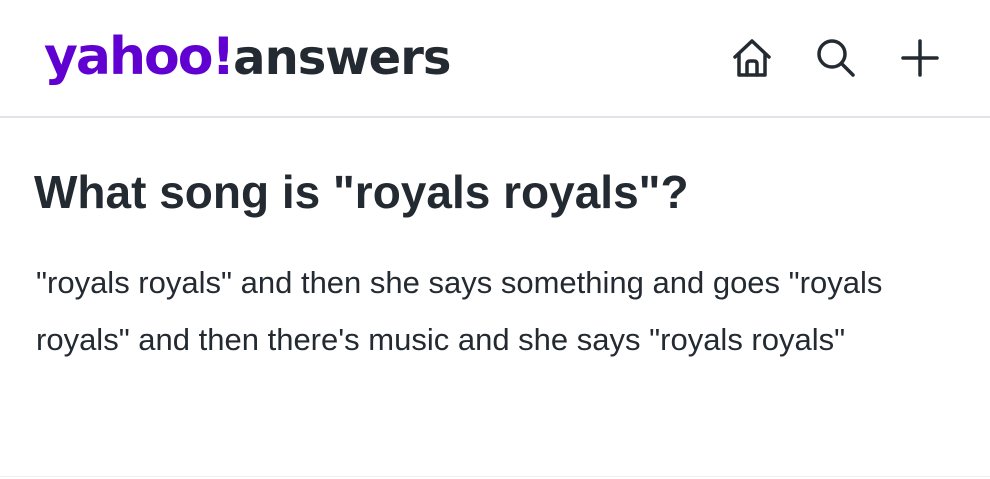 This screenshot has width=990, height=479. Describe the element at coordinates (342, 58) in the screenshot. I see `logo-answers-text: answers` at that location.